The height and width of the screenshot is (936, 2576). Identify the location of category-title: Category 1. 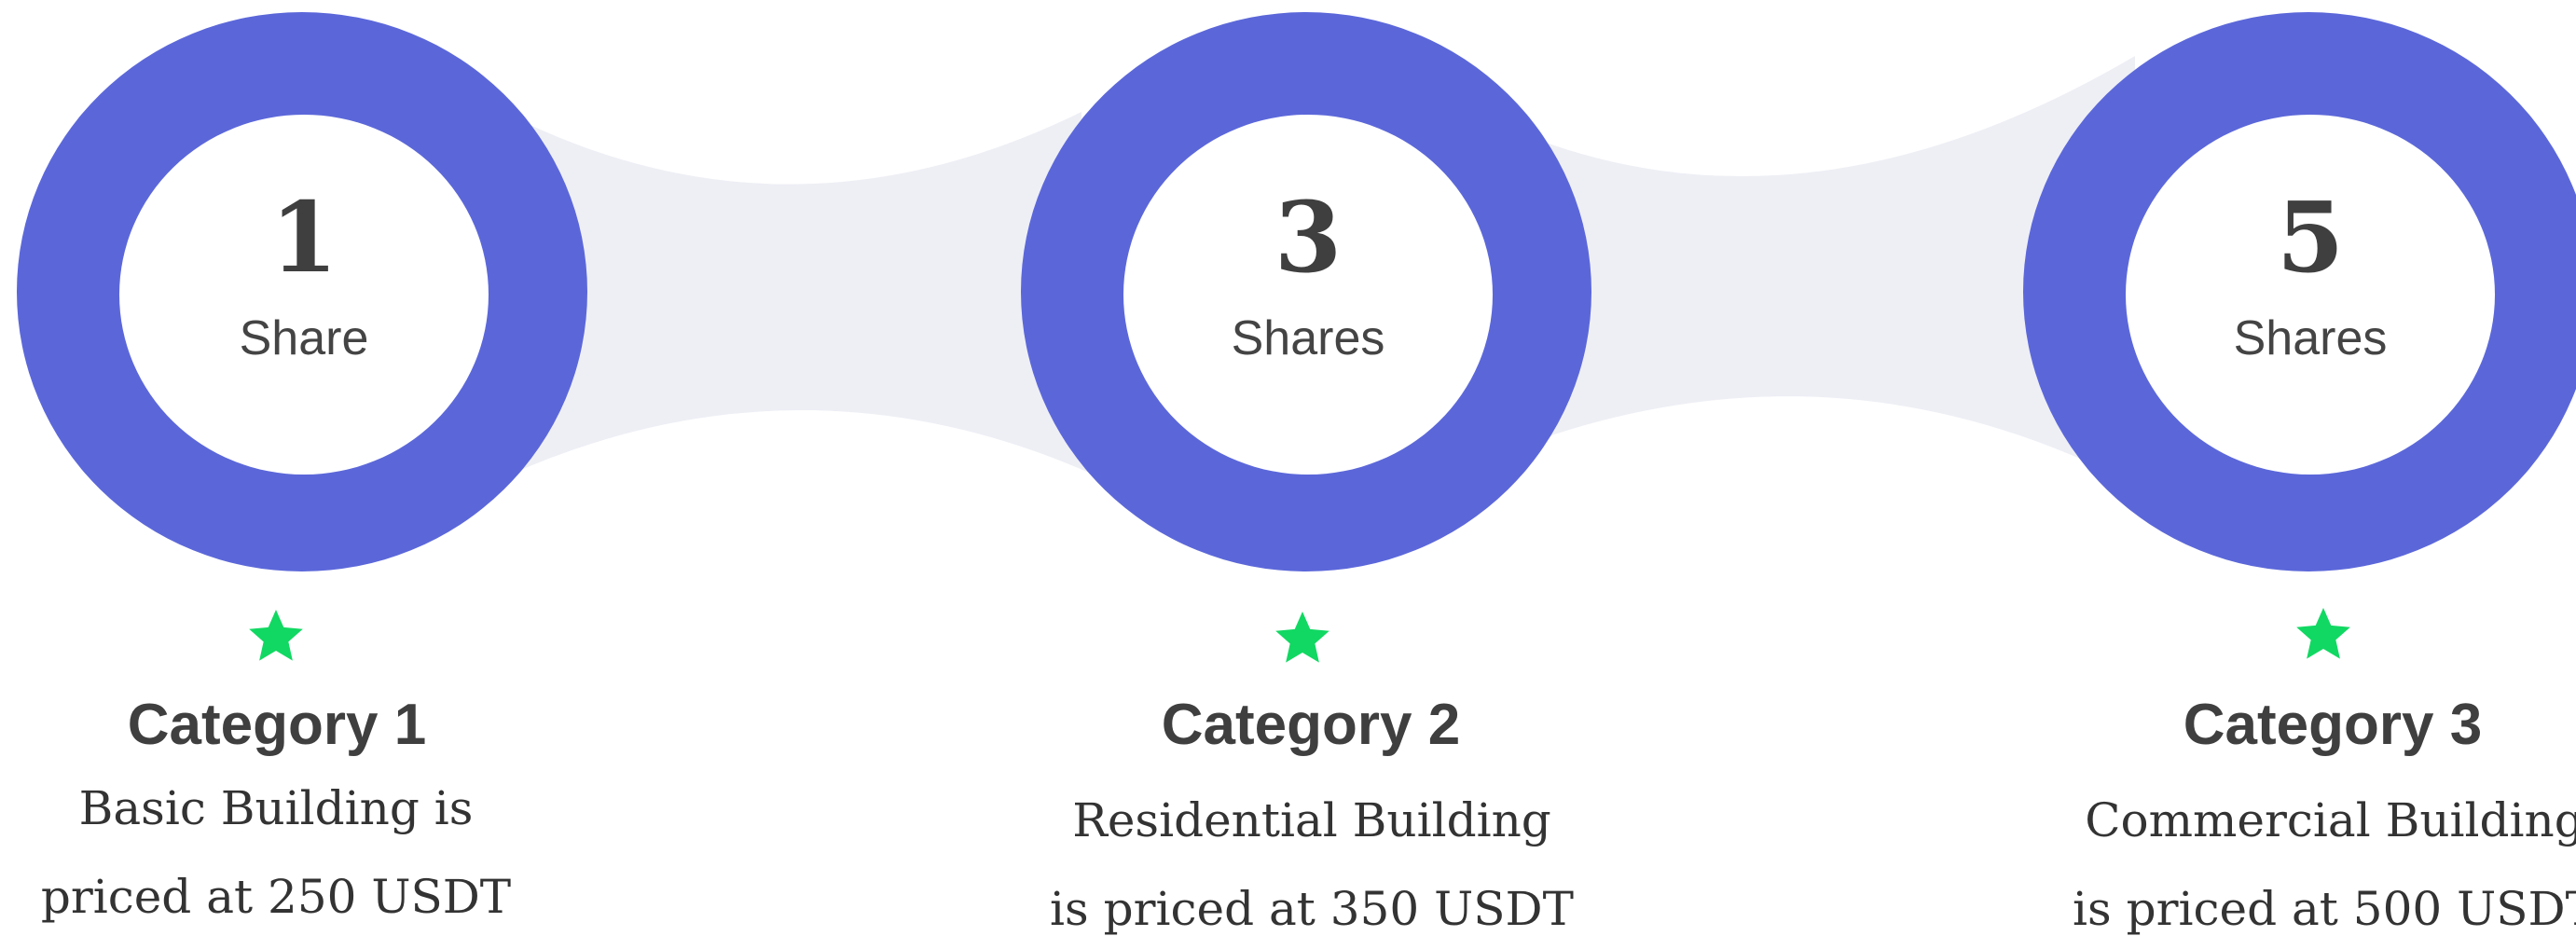
(277, 725).